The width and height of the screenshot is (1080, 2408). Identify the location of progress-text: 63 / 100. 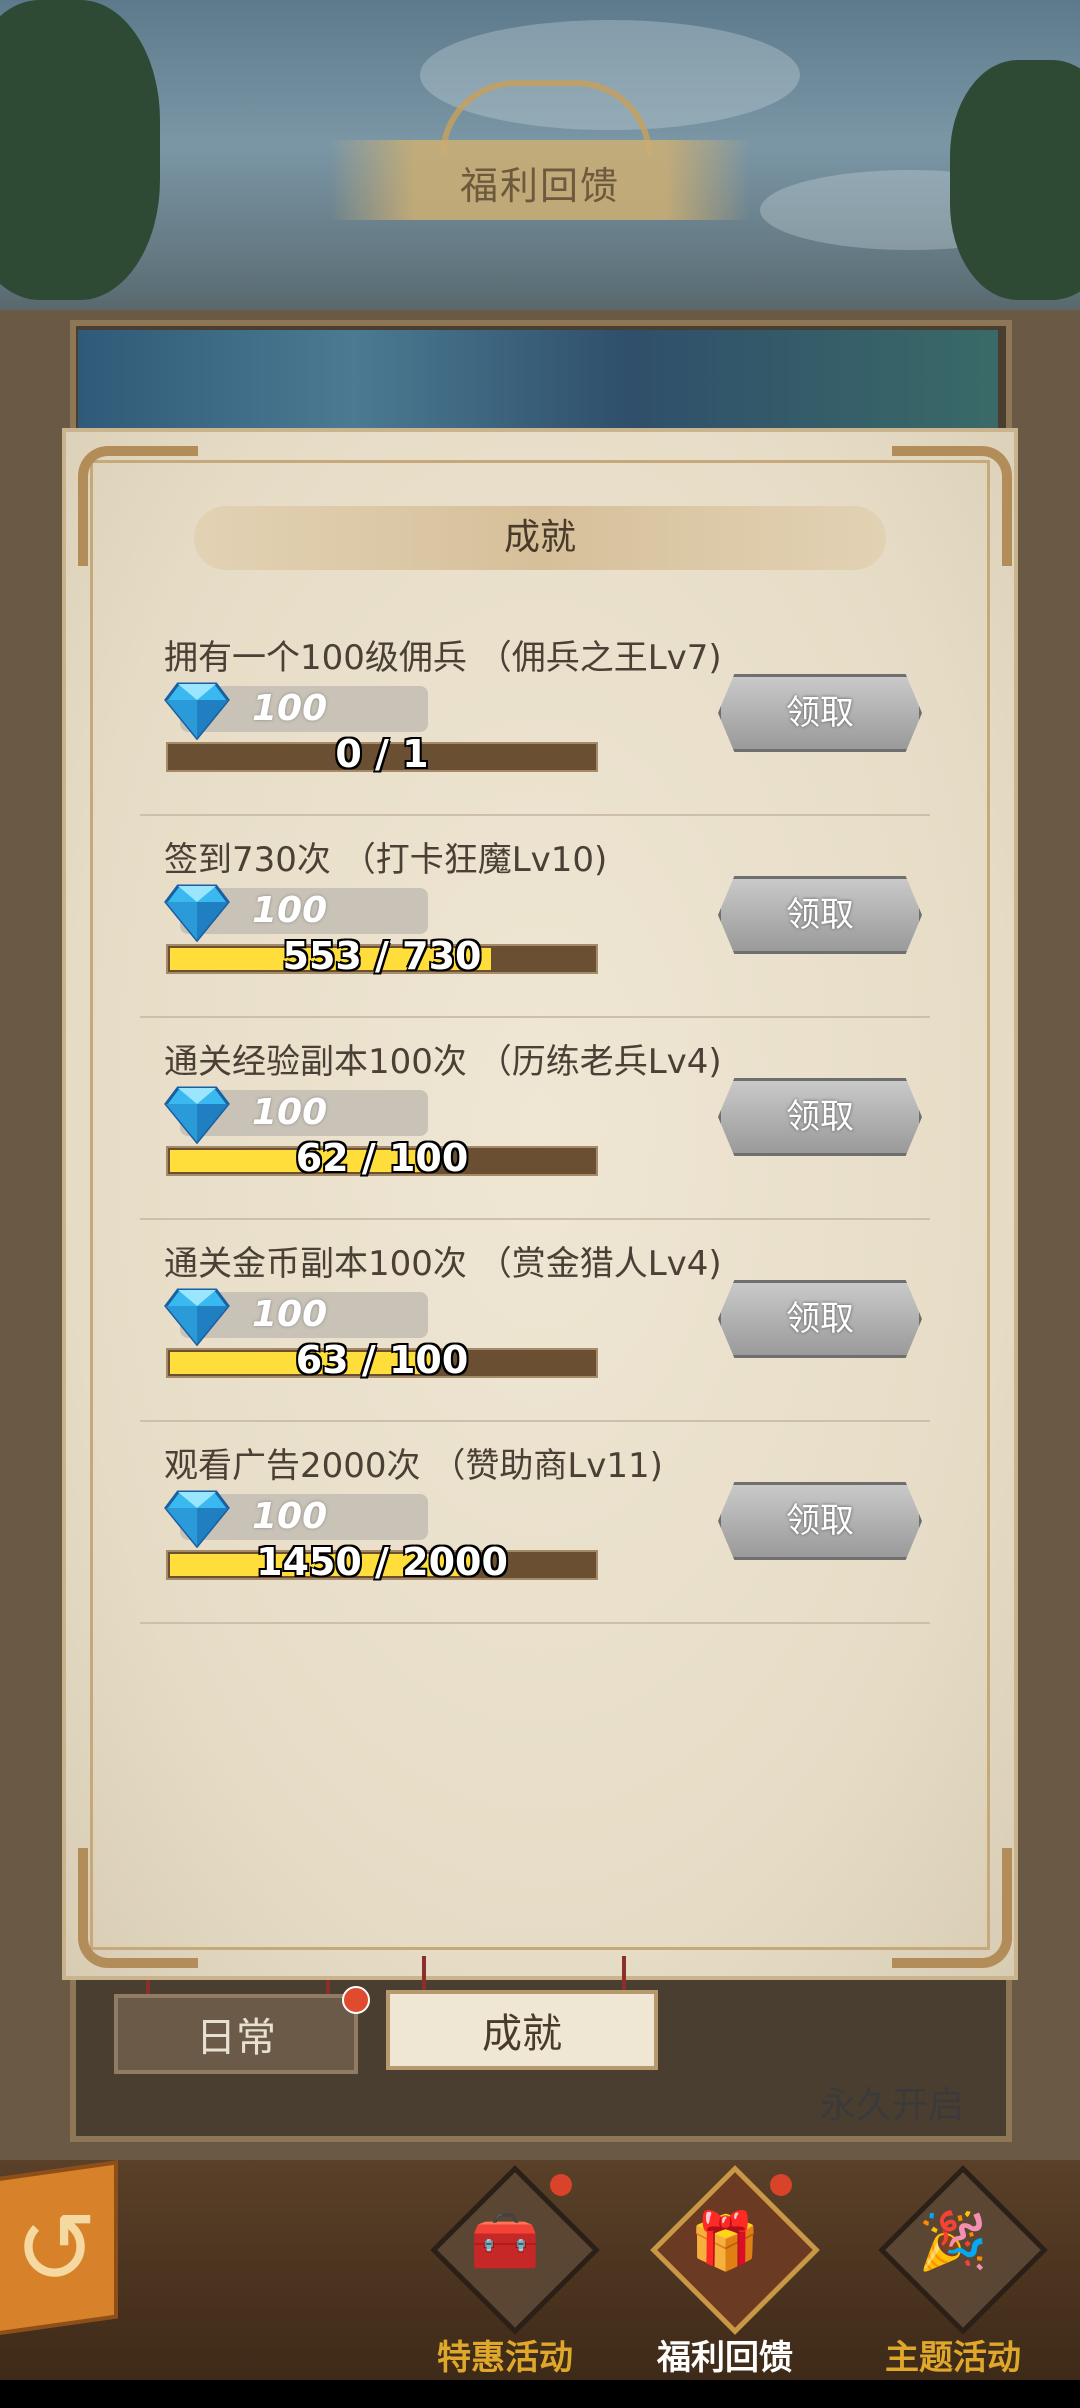
(382, 1360).